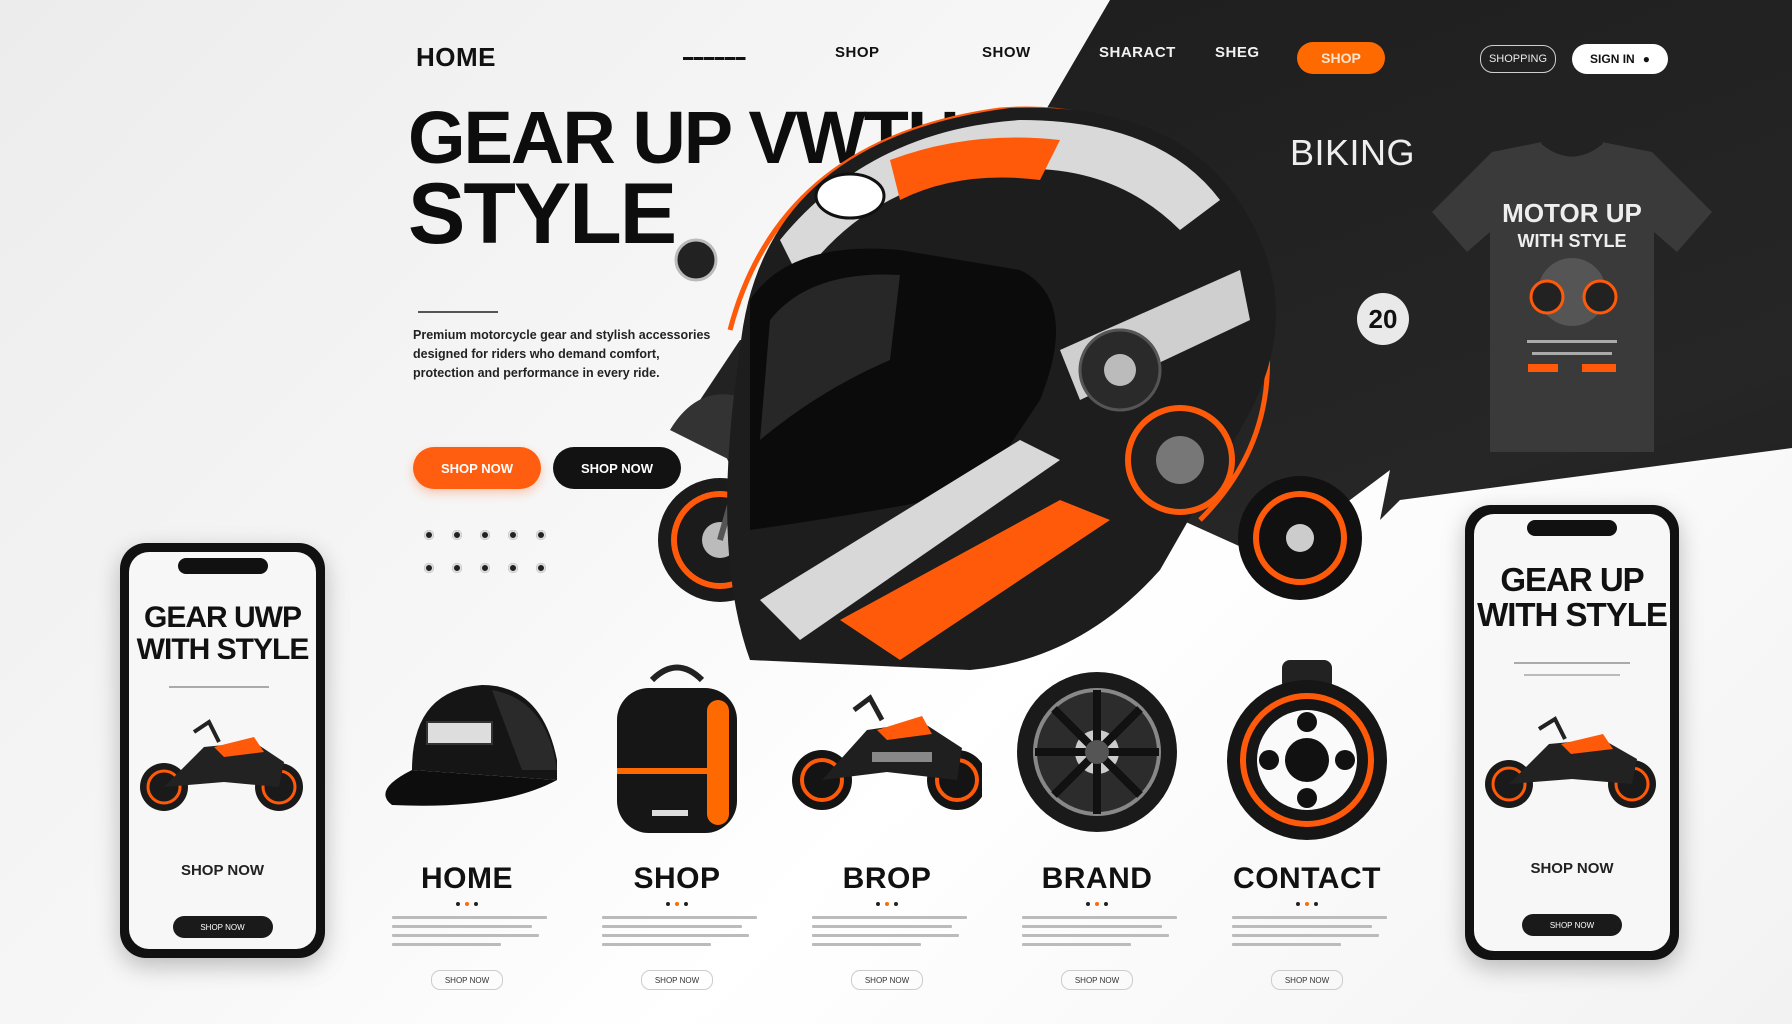 The height and width of the screenshot is (1024, 1792). Describe the element at coordinates (1097, 878) in the screenshot. I see `product-label-brand: BRAND` at that location.